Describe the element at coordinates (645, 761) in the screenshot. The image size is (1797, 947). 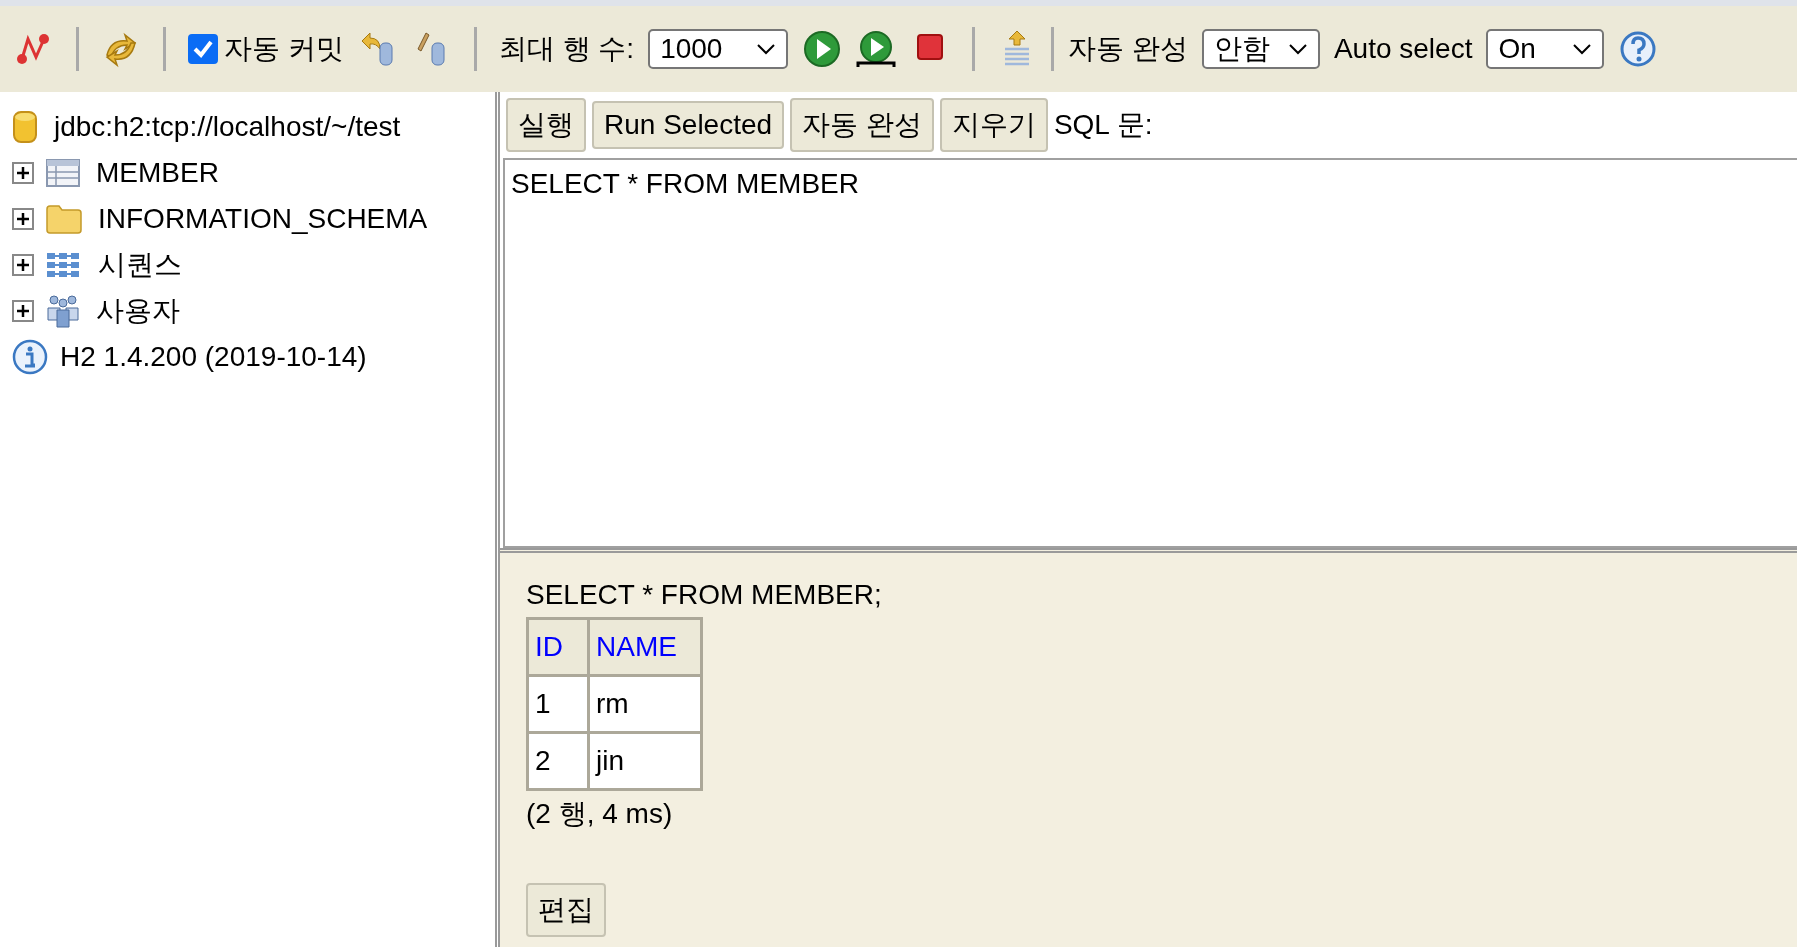
I see `table-cell: jin` at that location.